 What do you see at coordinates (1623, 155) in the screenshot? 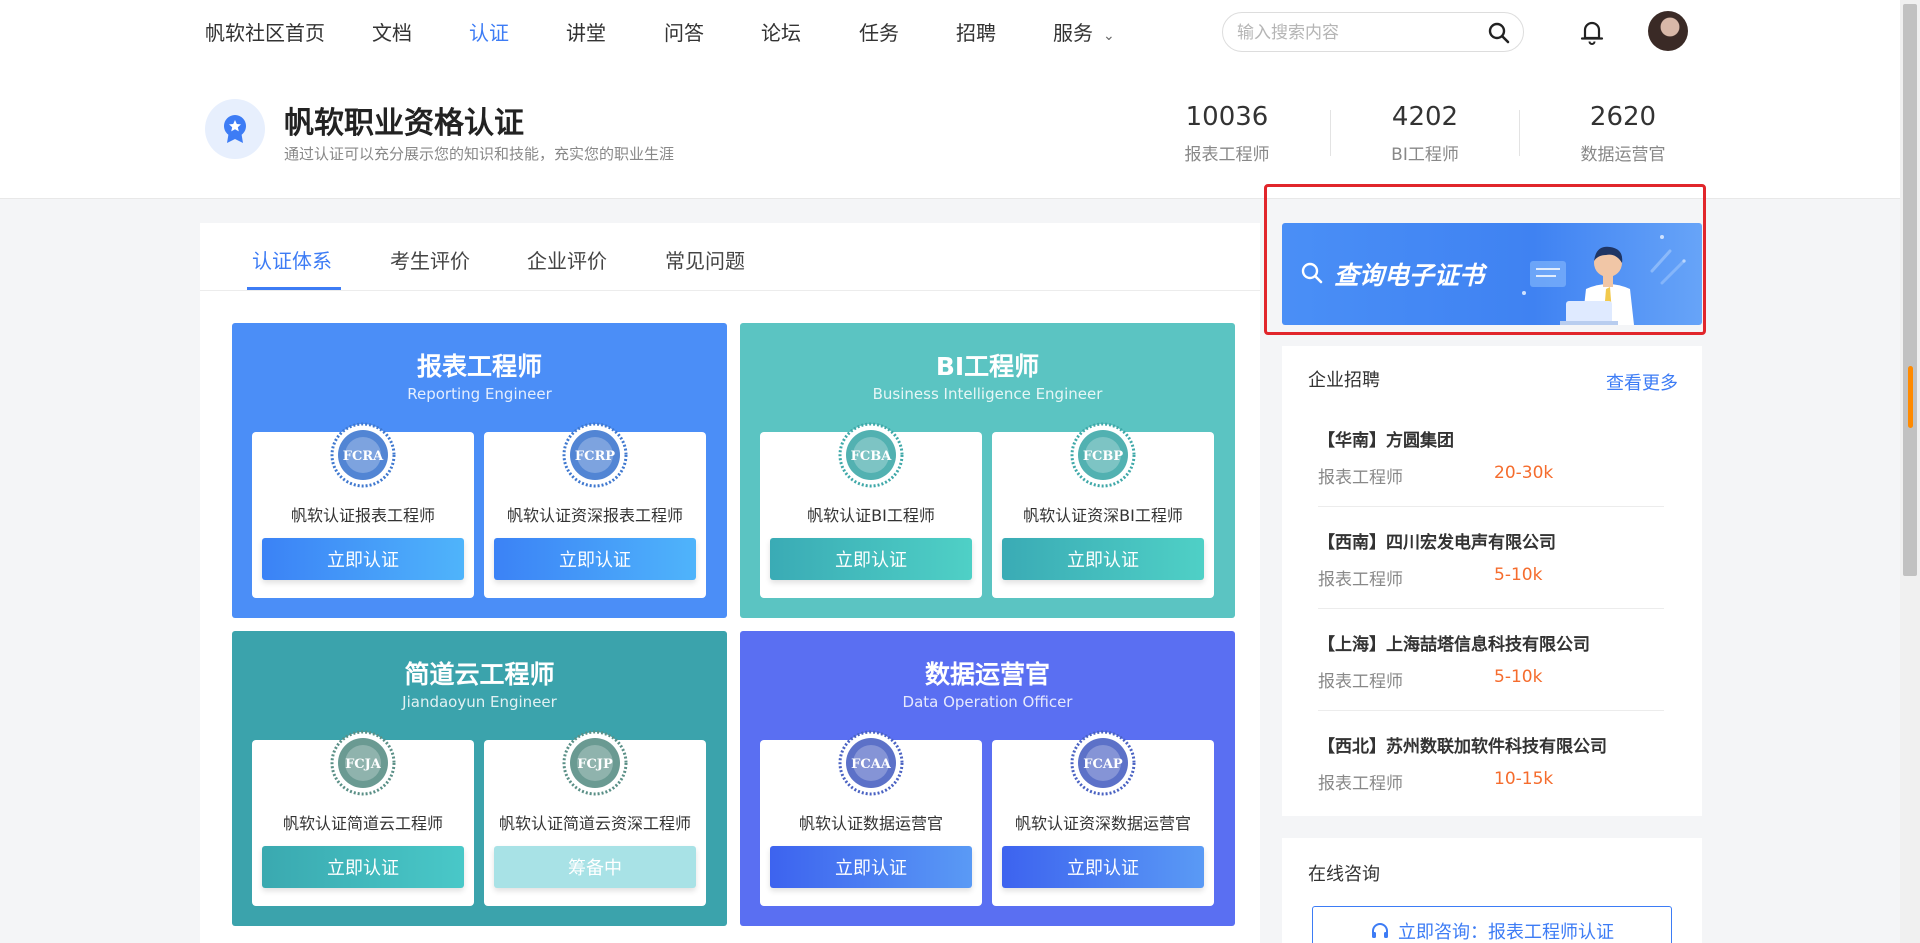
I see `stat-label: 数据运营官` at bounding box center [1623, 155].